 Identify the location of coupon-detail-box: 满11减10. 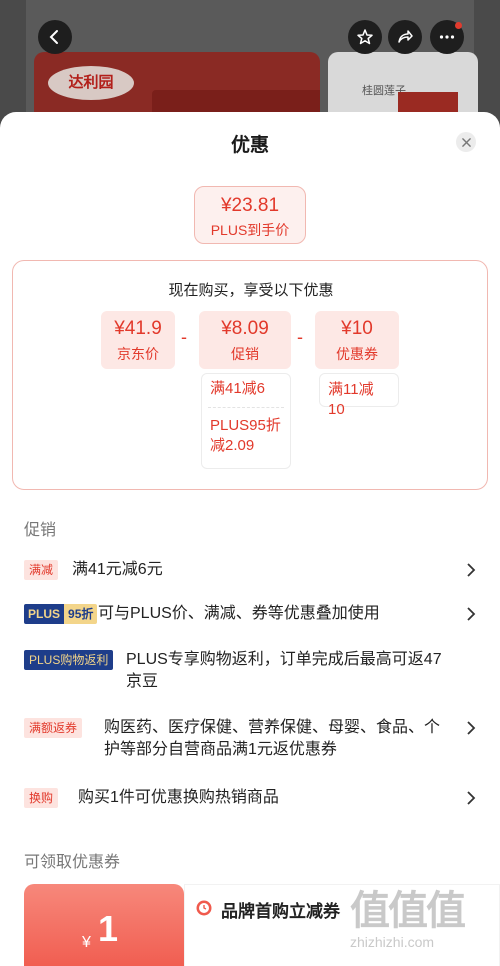
(359, 395).